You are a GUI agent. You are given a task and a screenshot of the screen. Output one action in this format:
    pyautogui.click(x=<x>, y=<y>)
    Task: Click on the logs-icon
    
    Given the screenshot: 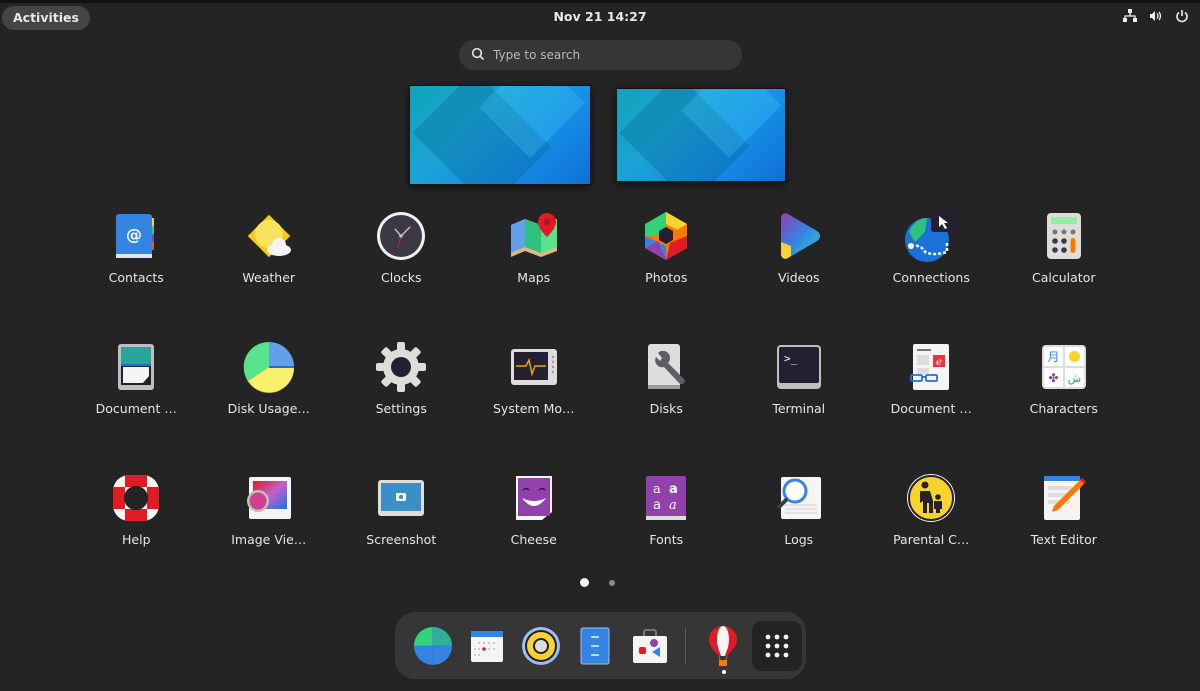 What is the action you would take?
    pyautogui.click(x=799, y=498)
    